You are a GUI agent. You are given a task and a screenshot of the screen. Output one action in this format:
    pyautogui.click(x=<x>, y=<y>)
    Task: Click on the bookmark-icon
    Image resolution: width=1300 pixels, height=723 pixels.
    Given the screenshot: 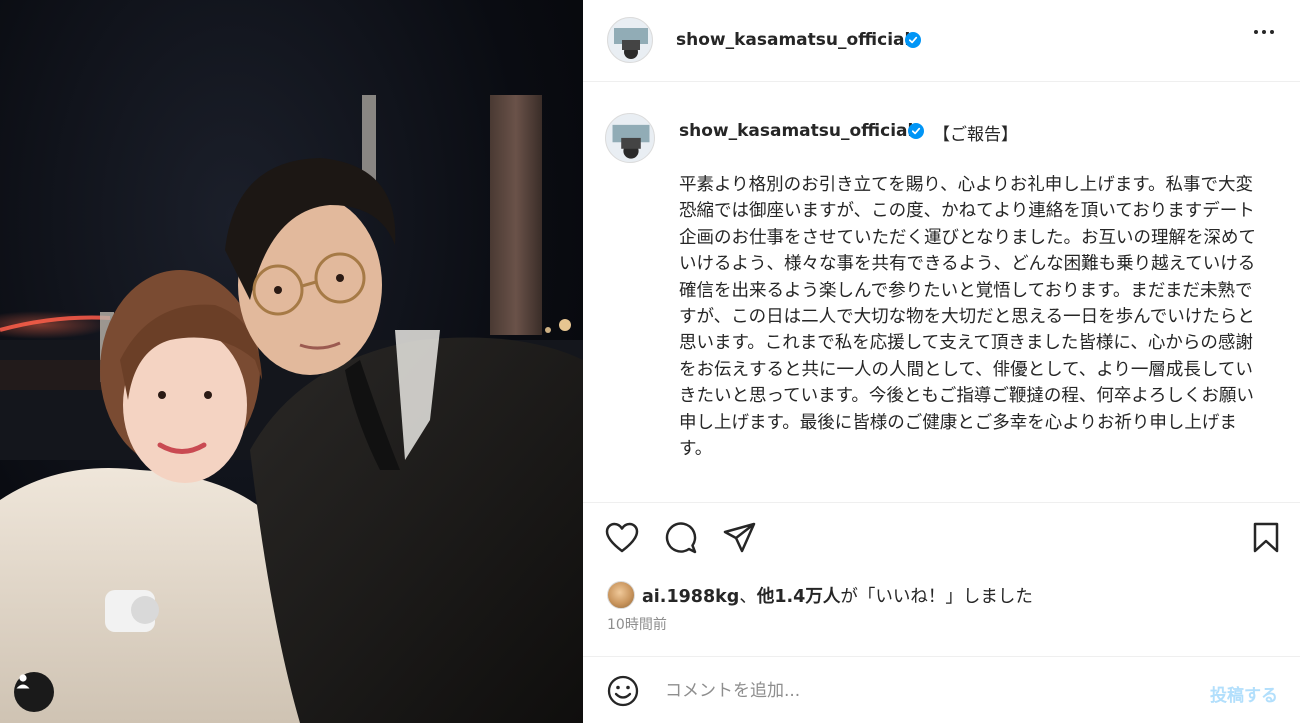 What is the action you would take?
    pyautogui.click(x=1266, y=538)
    